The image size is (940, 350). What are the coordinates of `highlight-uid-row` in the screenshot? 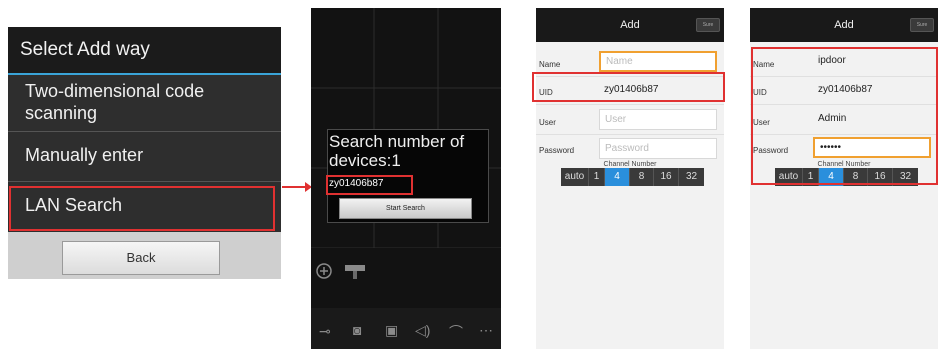 It's located at (628, 87).